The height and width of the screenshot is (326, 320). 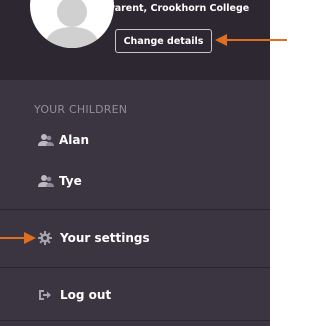 I want to click on logout-label: Log out, so click(x=86, y=295).